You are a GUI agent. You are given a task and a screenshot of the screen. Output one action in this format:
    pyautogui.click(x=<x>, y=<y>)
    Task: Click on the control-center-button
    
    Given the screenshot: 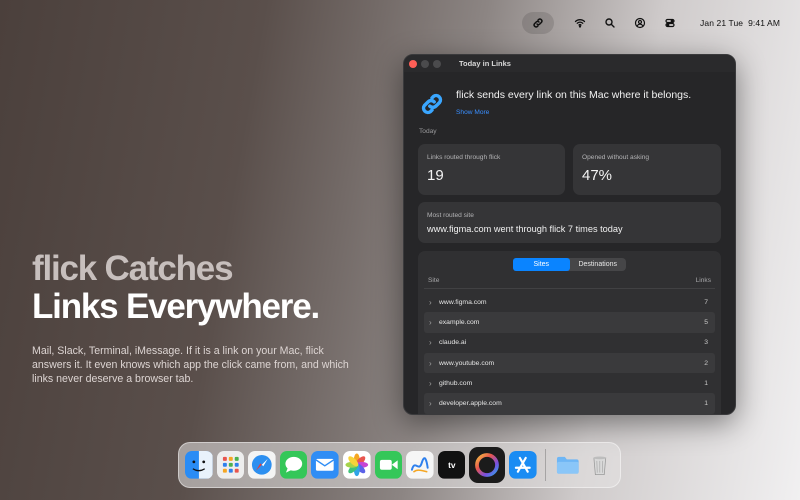 What is the action you would take?
    pyautogui.click(x=670, y=23)
    